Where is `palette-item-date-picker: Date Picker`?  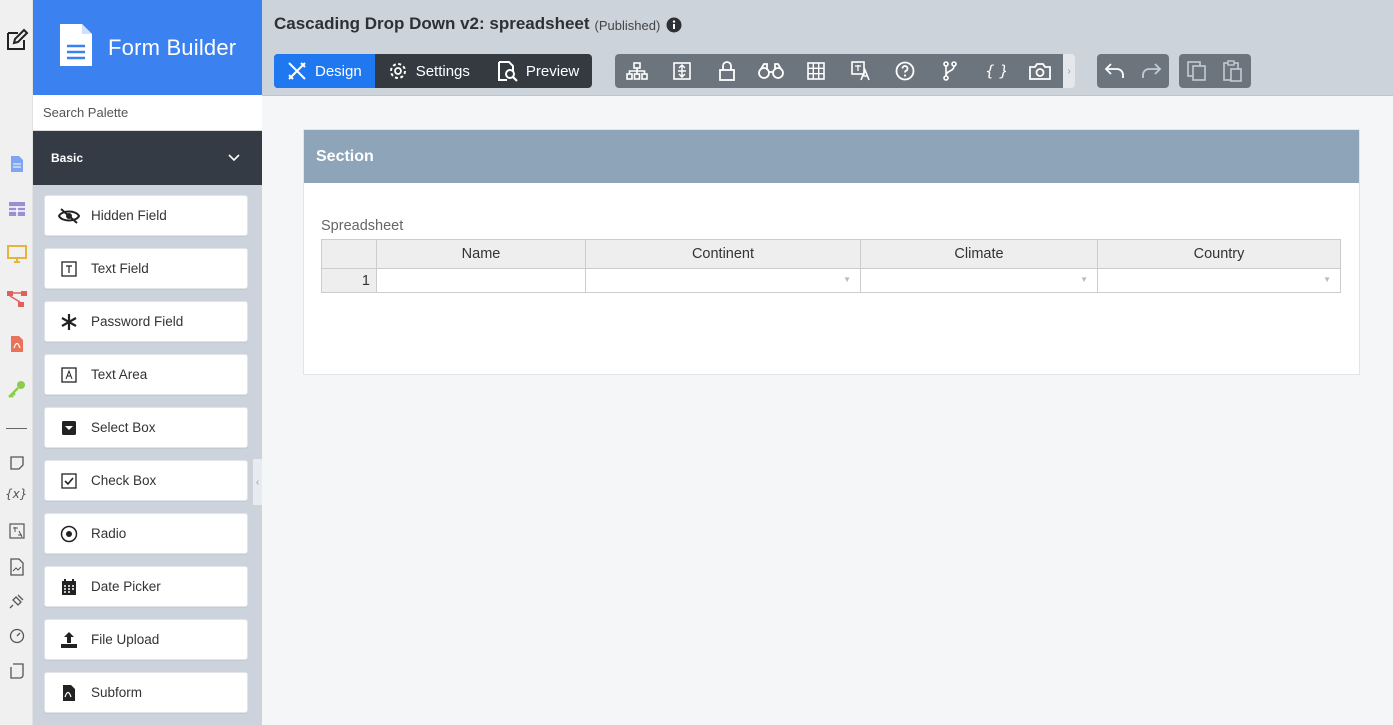 palette-item-date-picker: Date Picker is located at coordinates (146, 586).